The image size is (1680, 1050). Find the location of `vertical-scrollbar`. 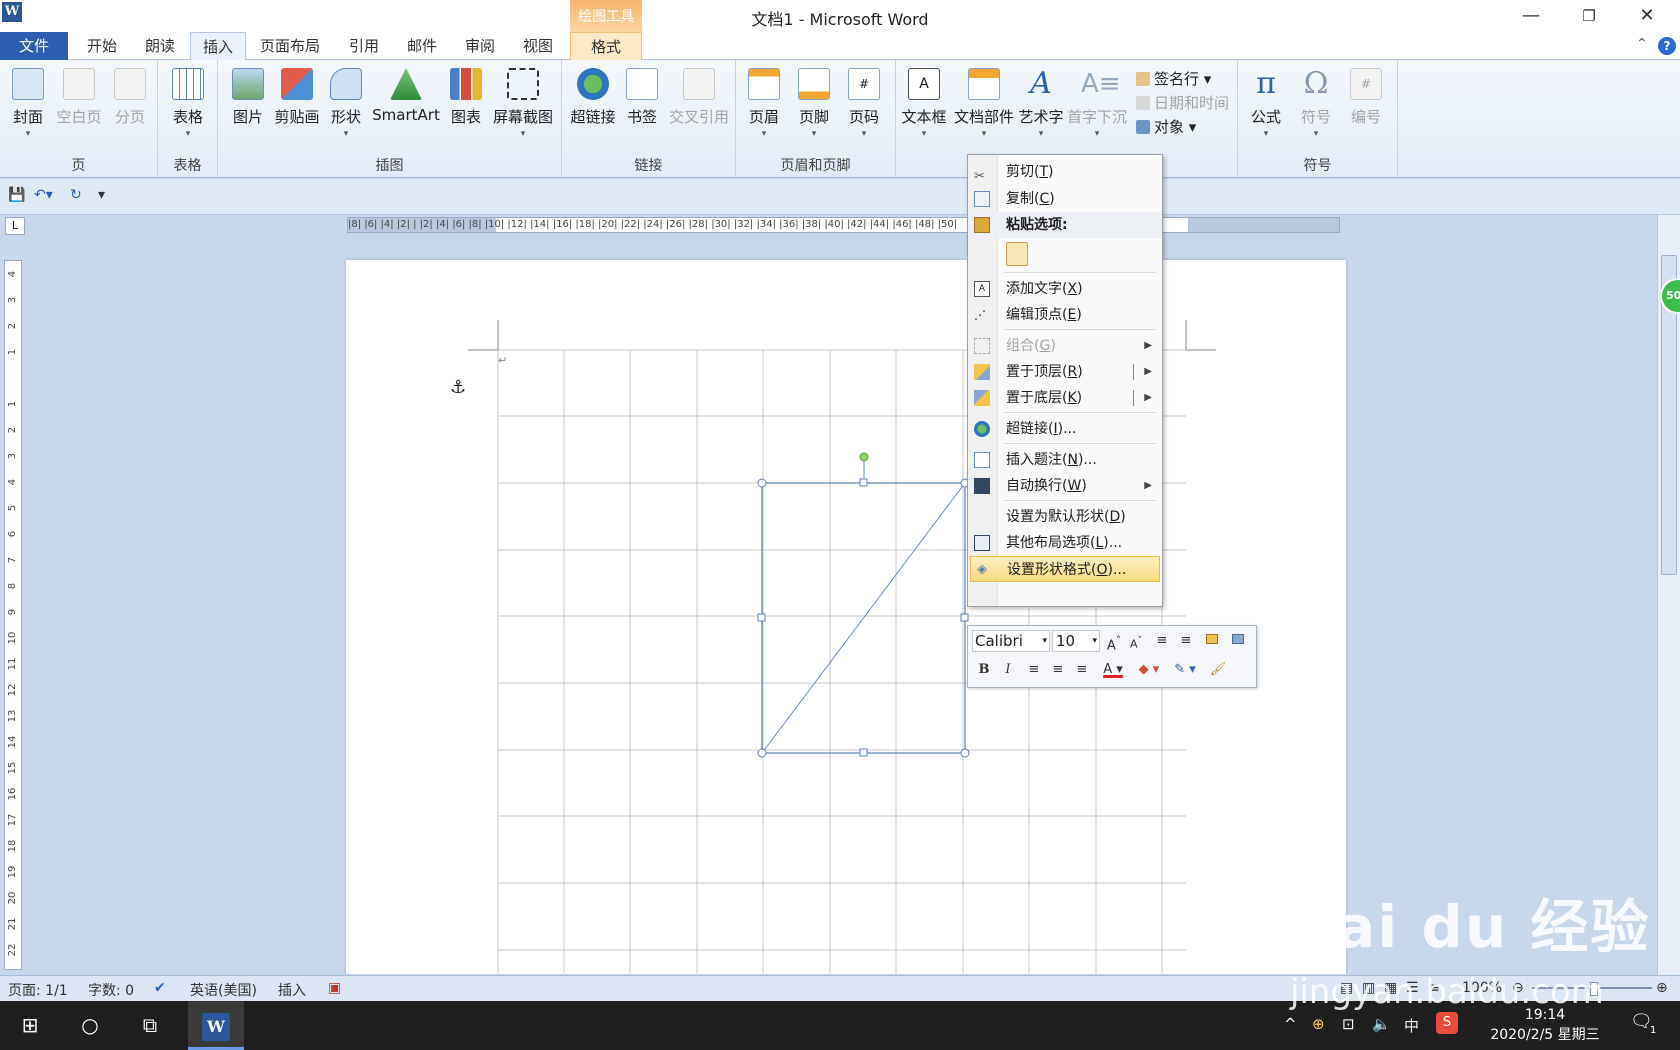

vertical-scrollbar is located at coordinates (1668, 595).